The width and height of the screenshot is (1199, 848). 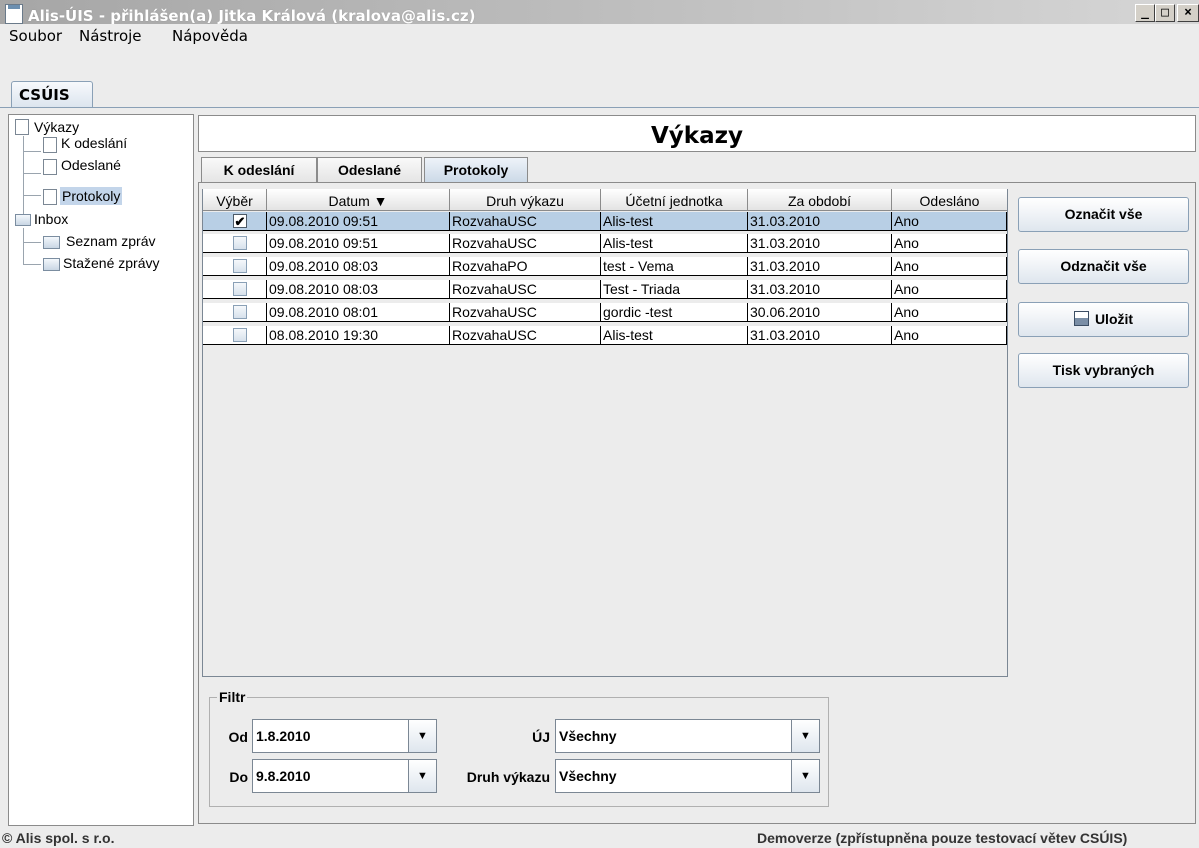 What do you see at coordinates (50, 167) in the screenshot?
I see `document-sent-icon` at bounding box center [50, 167].